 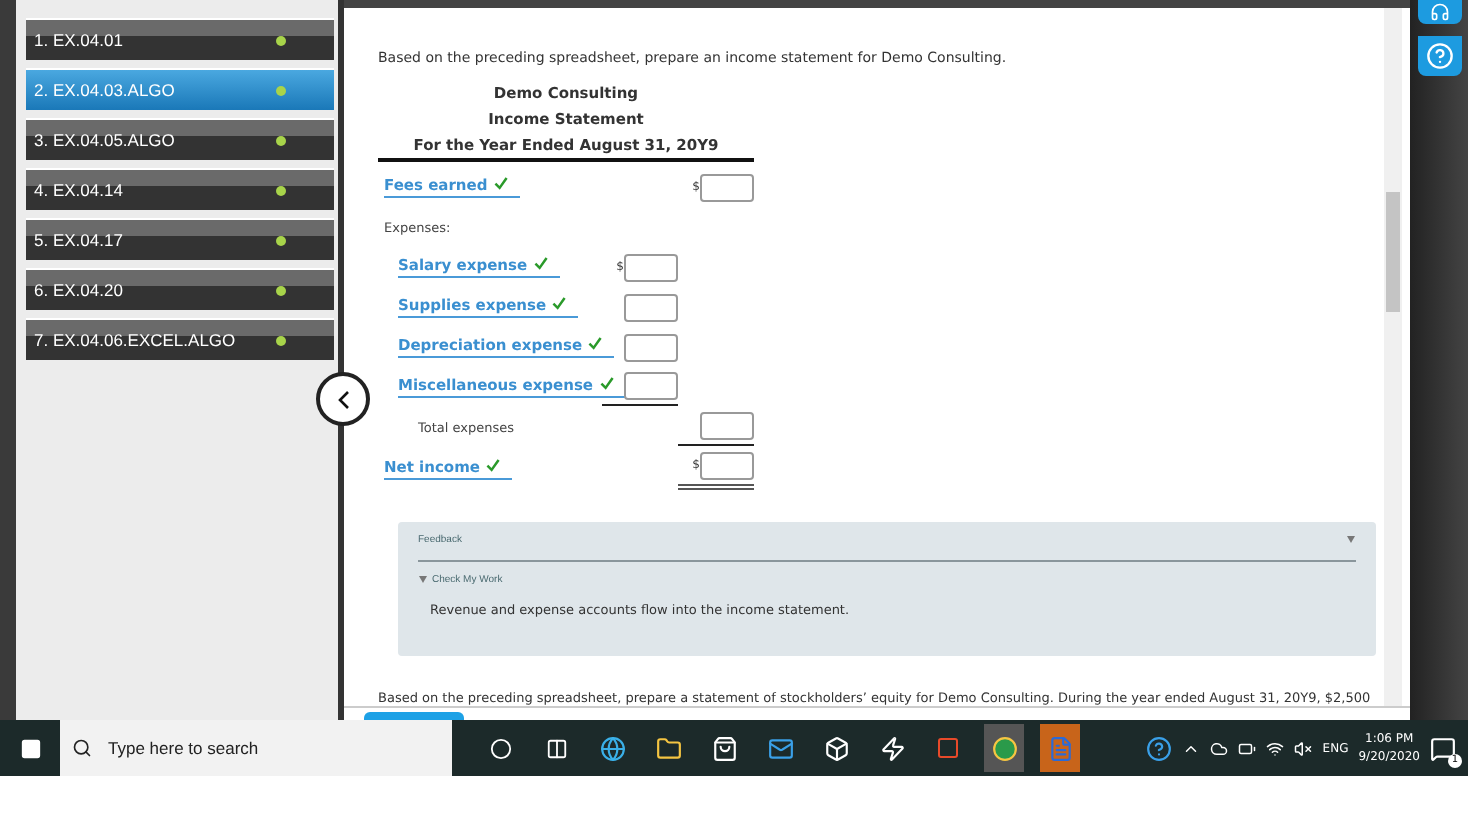 What do you see at coordinates (180, 289) in the screenshot?
I see `assignment-item: 6. EX.04.20` at bounding box center [180, 289].